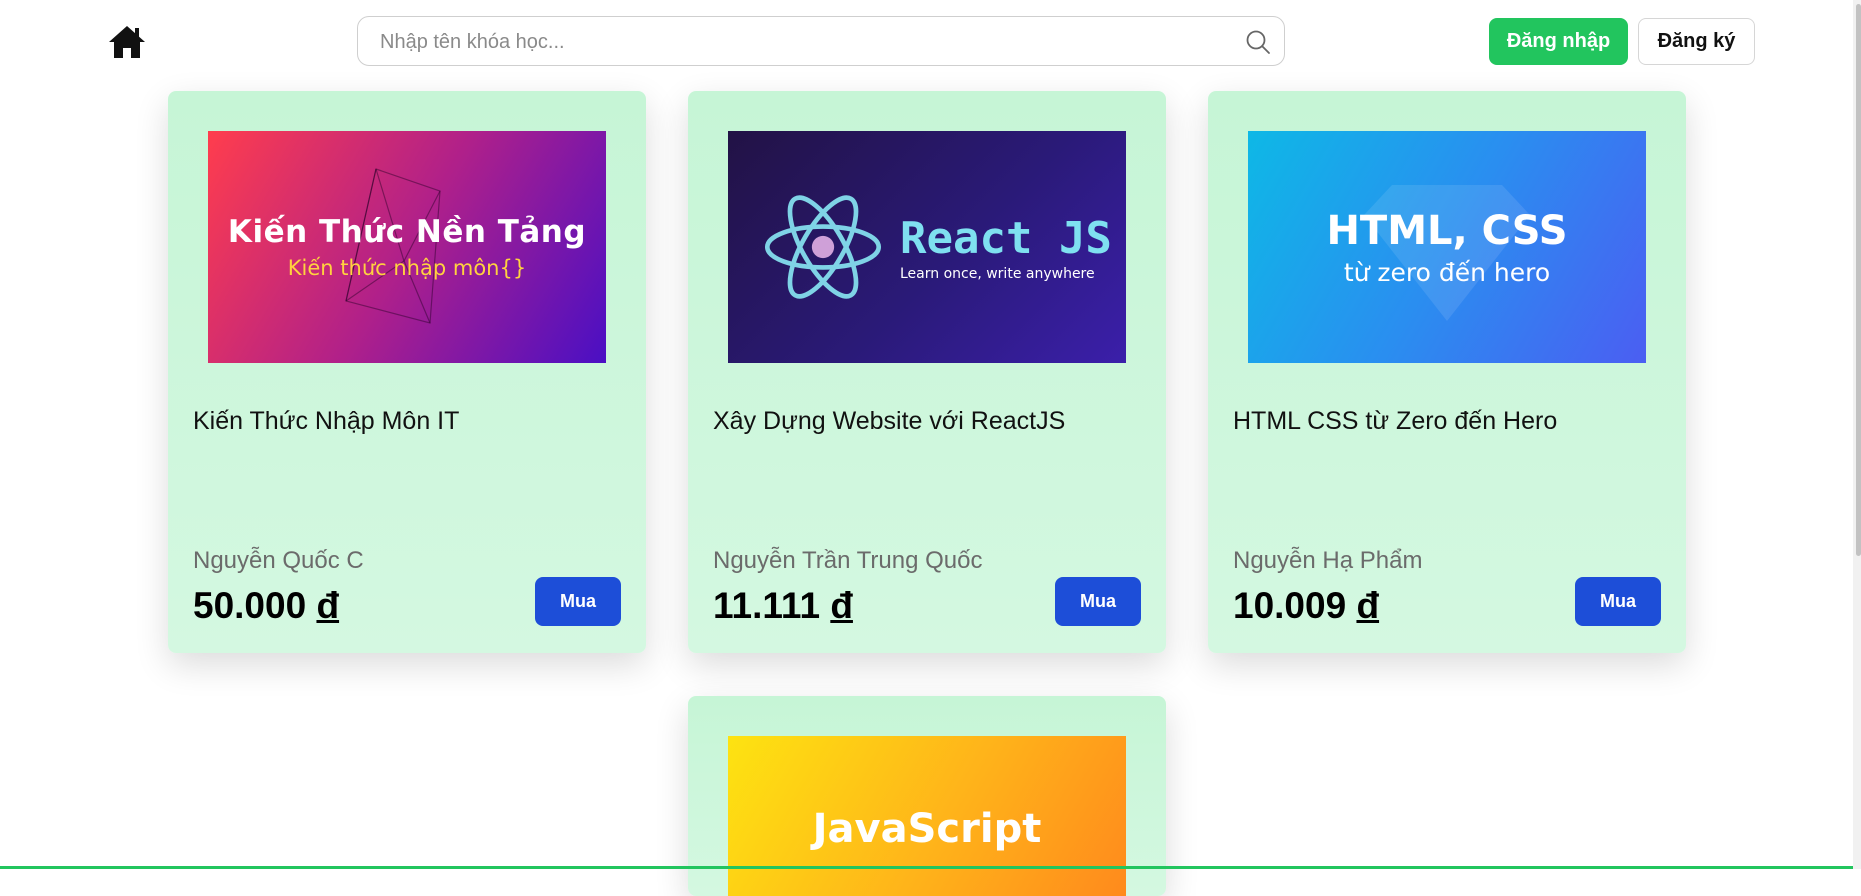 Image resolution: width=1861 pixels, height=896 pixels. What do you see at coordinates (1558, 41) in the screenshot?
I see `login-button: Đăng nhập` at bounding box center [1558, 41].